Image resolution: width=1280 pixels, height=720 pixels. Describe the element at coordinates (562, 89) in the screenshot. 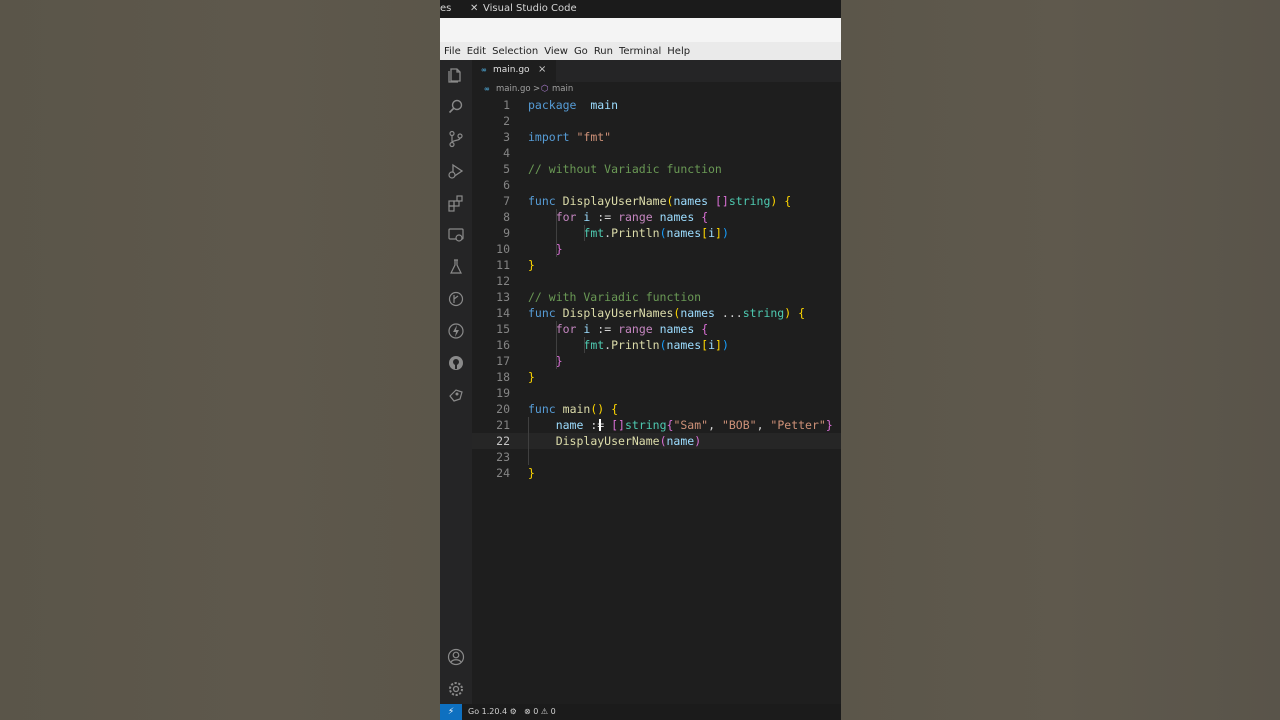

I see `breadcrumb-symbol: main` at that location.